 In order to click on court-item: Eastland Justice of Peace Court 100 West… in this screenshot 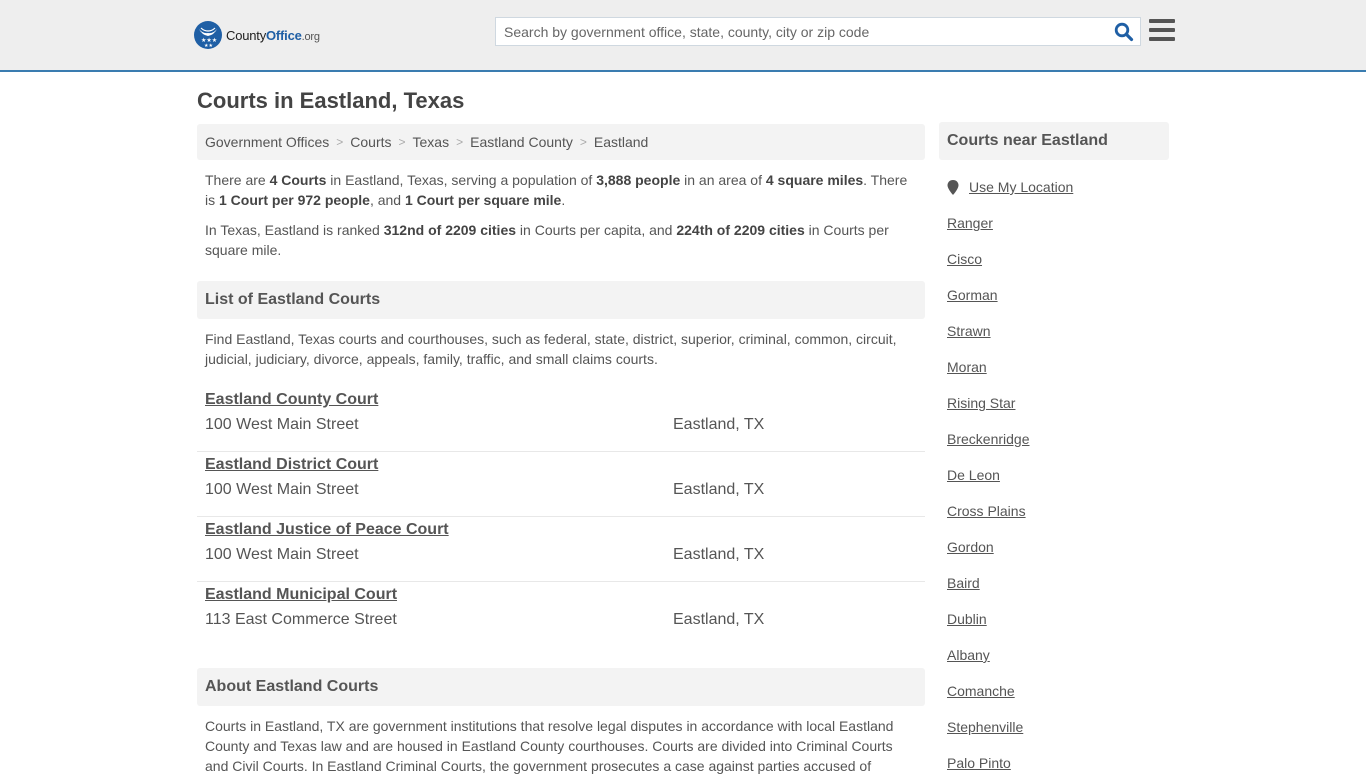, I will do `click(561, 549)`.